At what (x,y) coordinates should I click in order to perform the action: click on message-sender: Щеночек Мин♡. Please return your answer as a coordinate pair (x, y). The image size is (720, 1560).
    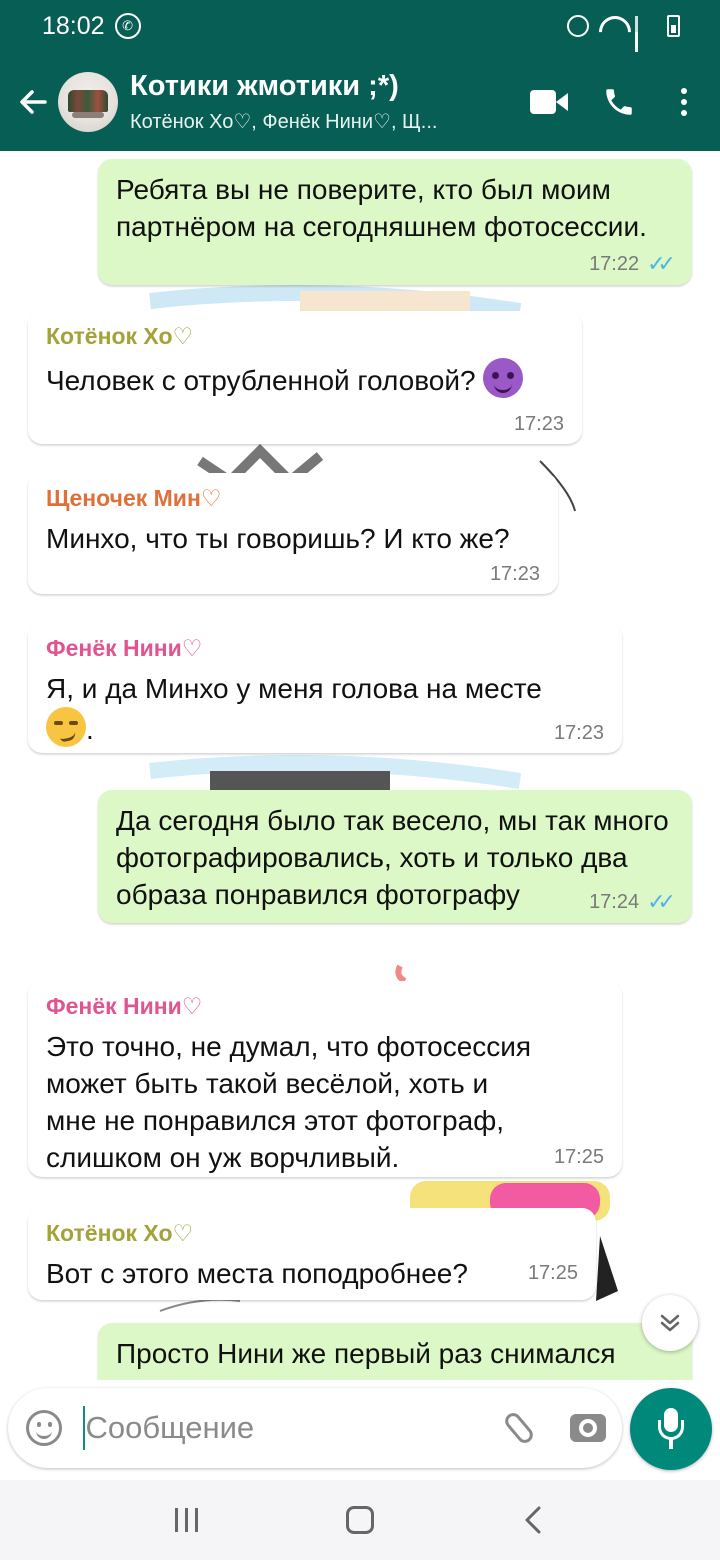
    Looking at the image, I should click on (293, 498).